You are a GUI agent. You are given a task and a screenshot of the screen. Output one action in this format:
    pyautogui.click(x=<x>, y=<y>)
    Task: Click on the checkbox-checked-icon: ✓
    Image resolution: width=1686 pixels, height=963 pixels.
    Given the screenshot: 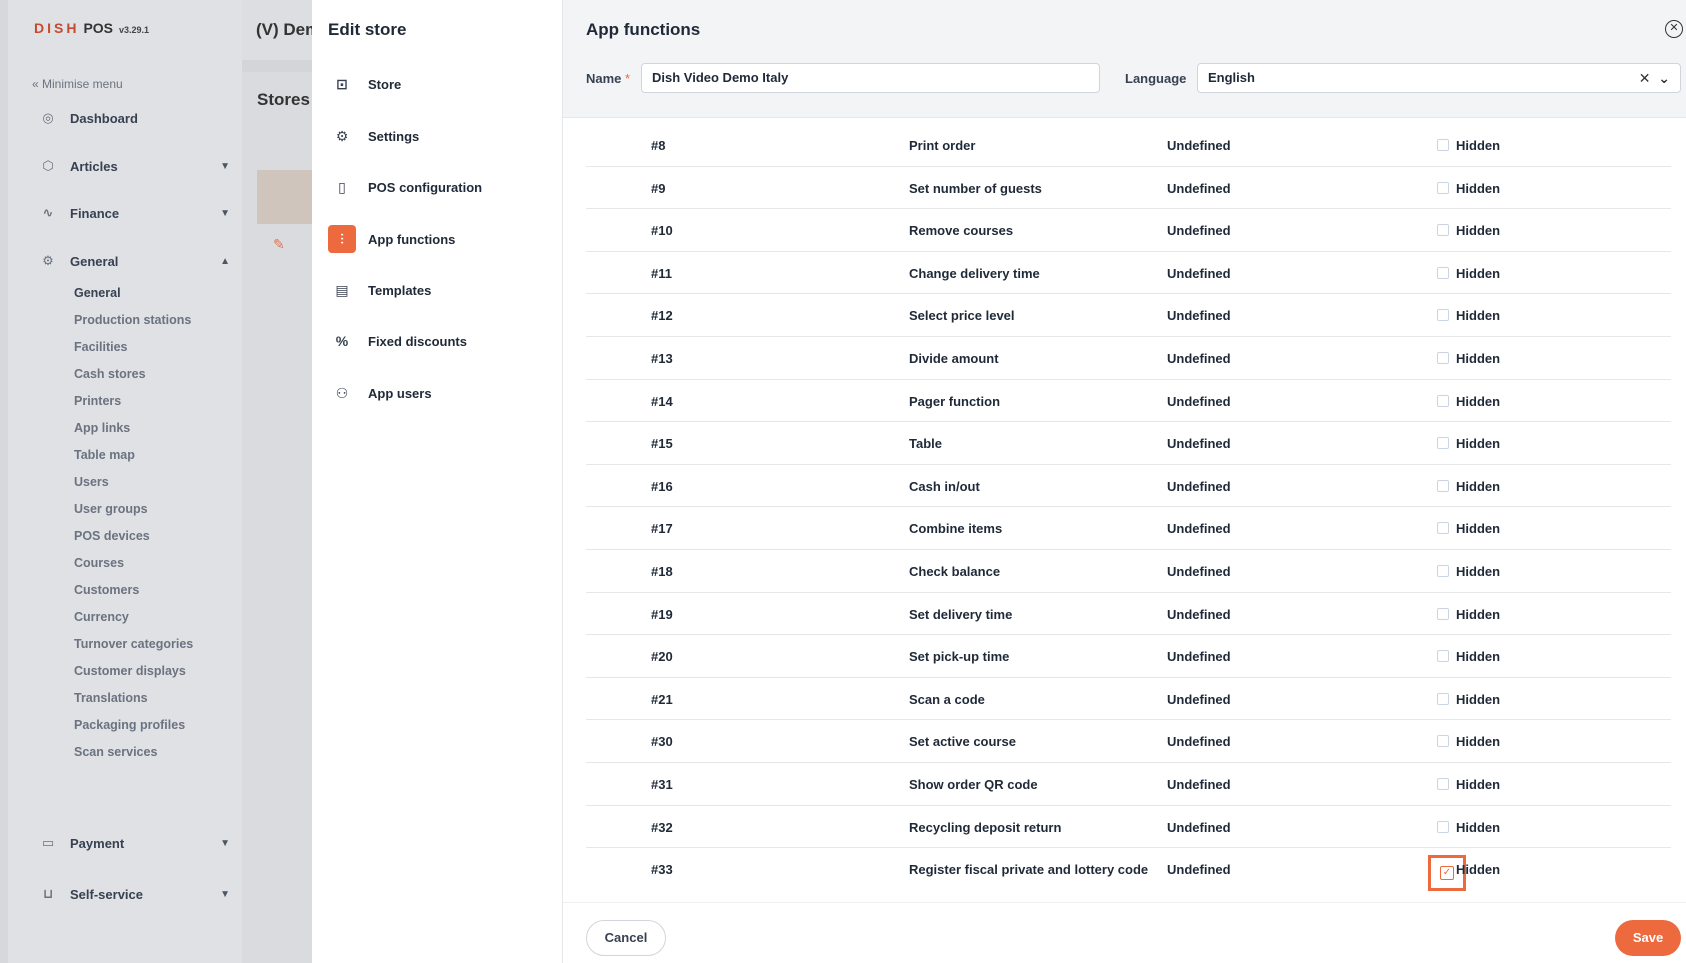 What is the action you would take?
    pyautogui.click(x=1447, y=873)
    